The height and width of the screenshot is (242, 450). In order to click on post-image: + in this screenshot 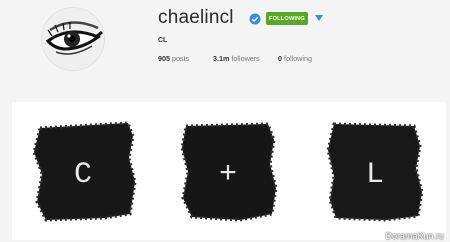, I will do `click(229, 172)`.